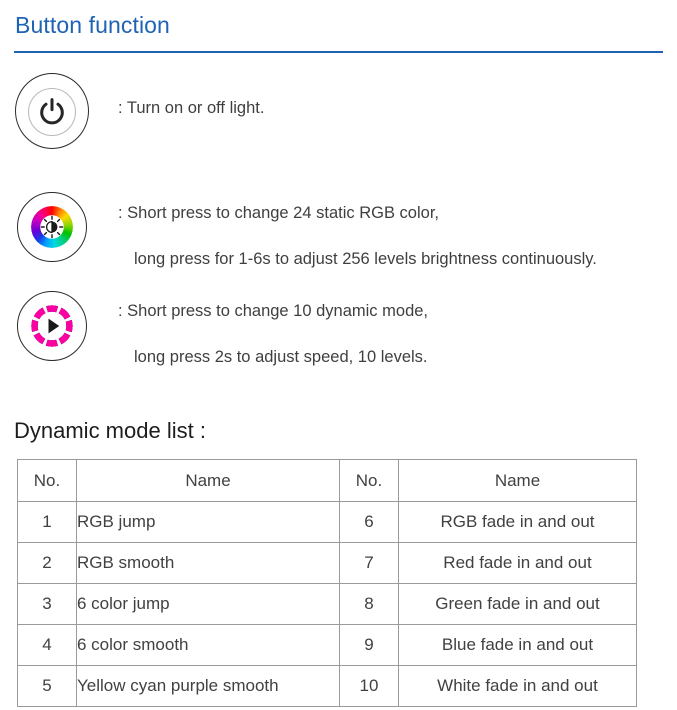 Image resolution: width=677 pixels, height=710 pixels. Describe the element at coordinates (338, 52) in the screenshot. I see `heading-divider` at that location.